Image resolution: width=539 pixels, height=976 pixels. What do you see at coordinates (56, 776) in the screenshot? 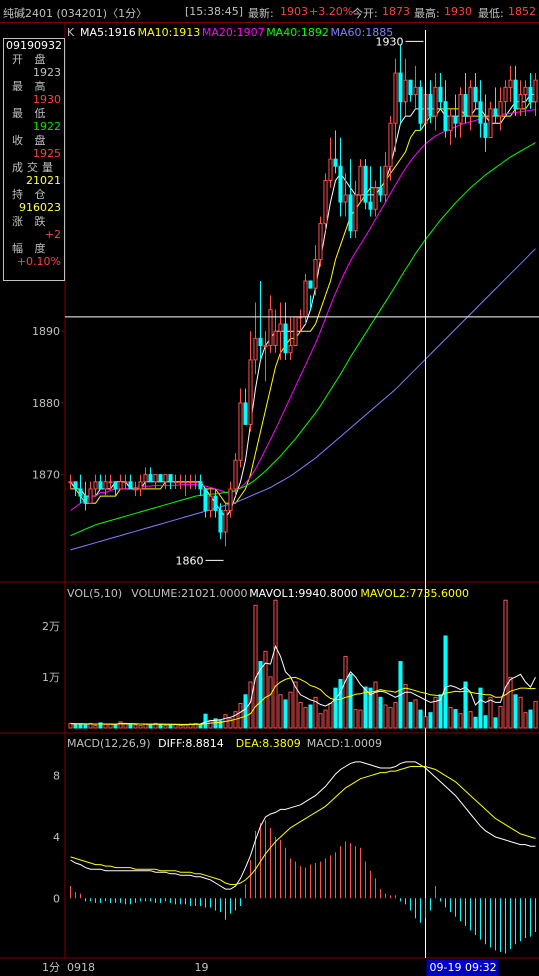
I see `y-tick-label: 8` at bounding box center [56, 776].